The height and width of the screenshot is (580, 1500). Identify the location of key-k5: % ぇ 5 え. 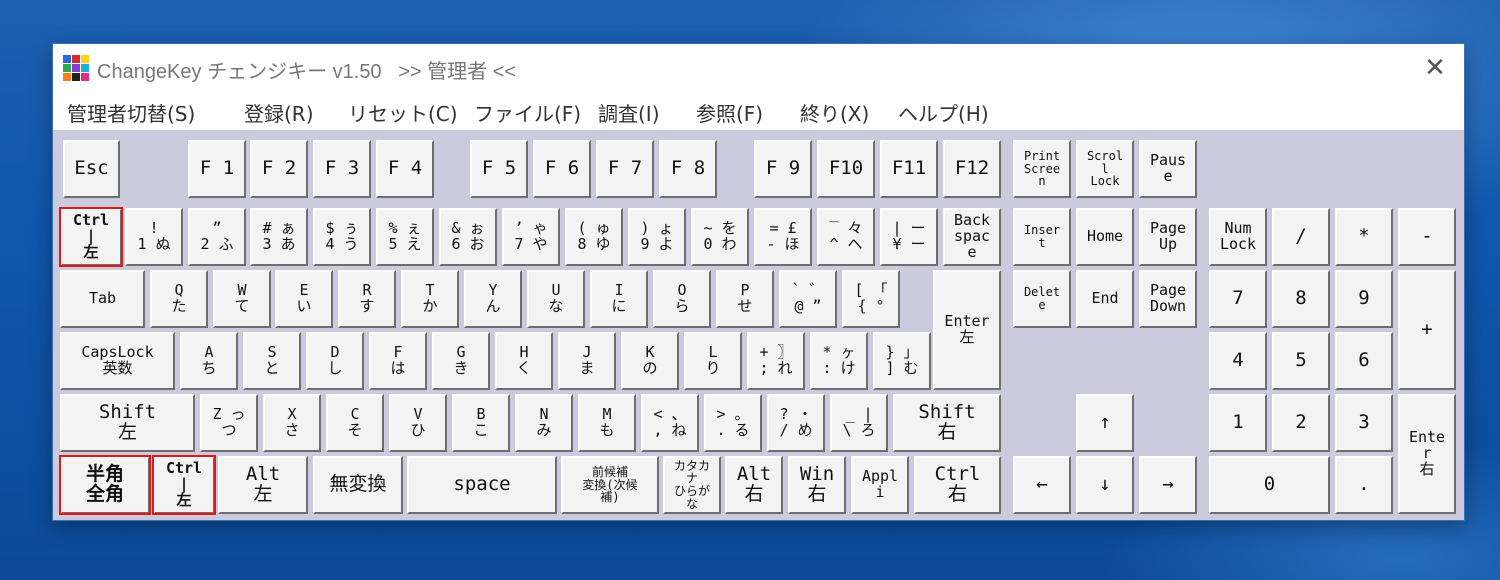
(405, 237).